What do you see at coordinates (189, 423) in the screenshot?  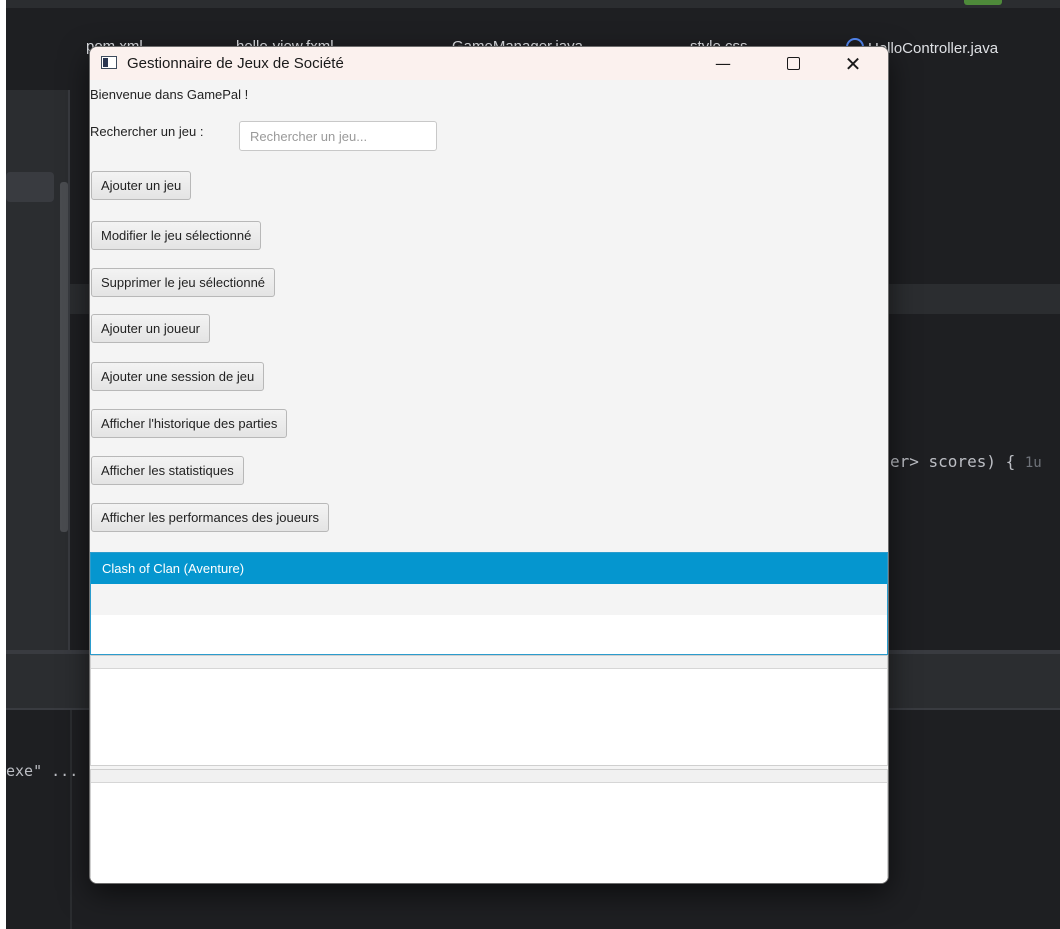 I see `show-history-button: Afficher l'historique des parties` at bounding box center [189, 423].